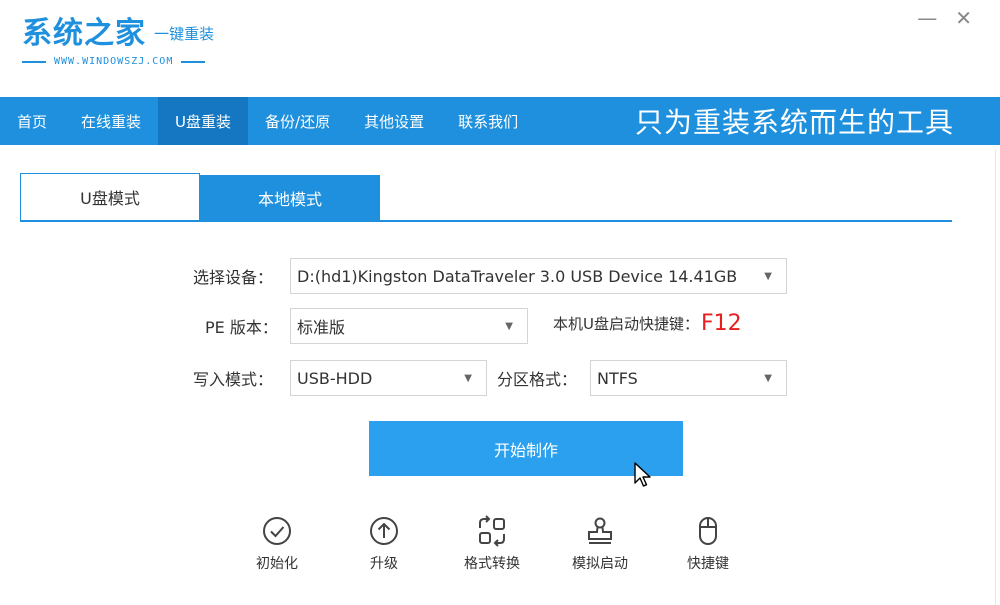 This screenshot has height=605, width=1000. Describe the element at coordinates (203, 121) in the screenshot. I see `nav-usb-reinstall: U盘重装` at that location.